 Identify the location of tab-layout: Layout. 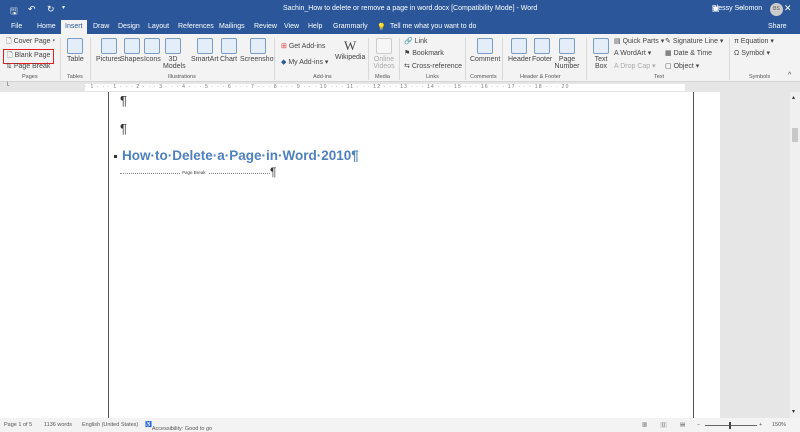
(158, 26).